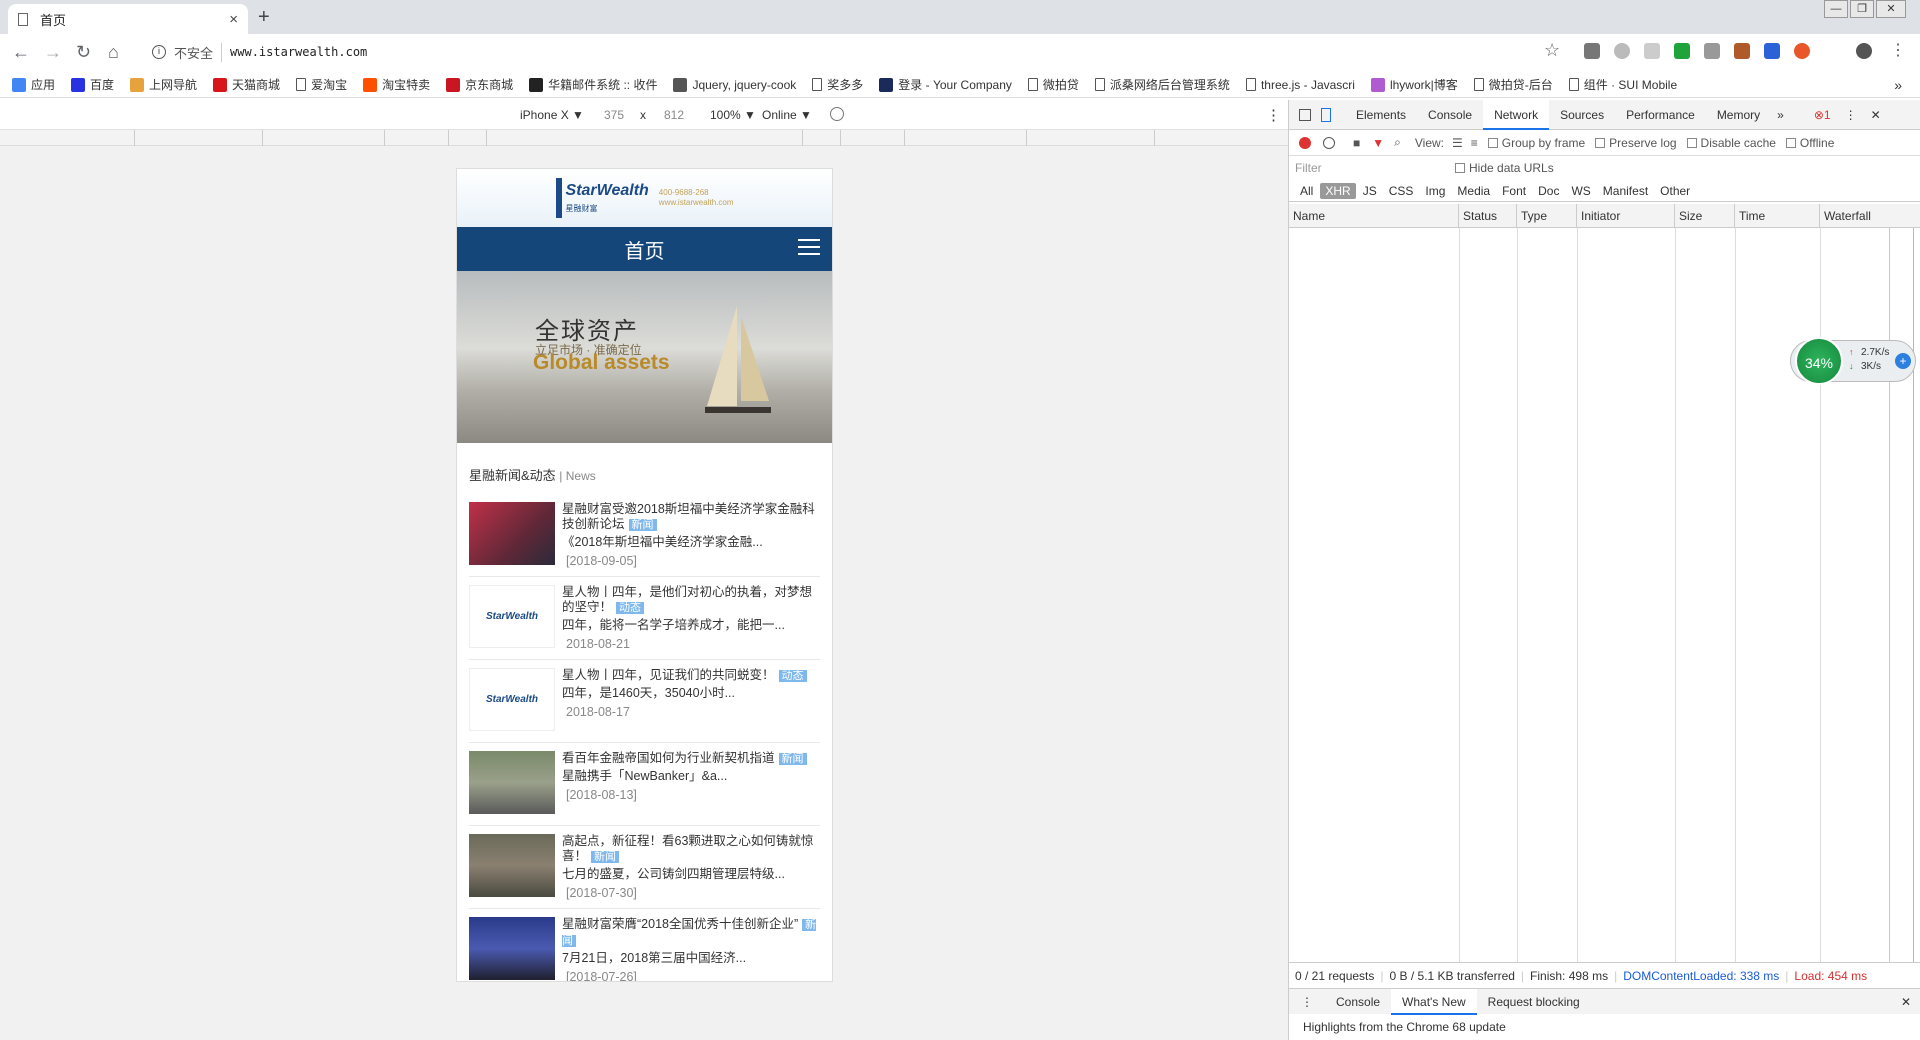 This screenshot has height=1040, width=1920. Describe the element at coordinates (1836, 9) in the screenshot. I see `minimize-button: —` at that location.